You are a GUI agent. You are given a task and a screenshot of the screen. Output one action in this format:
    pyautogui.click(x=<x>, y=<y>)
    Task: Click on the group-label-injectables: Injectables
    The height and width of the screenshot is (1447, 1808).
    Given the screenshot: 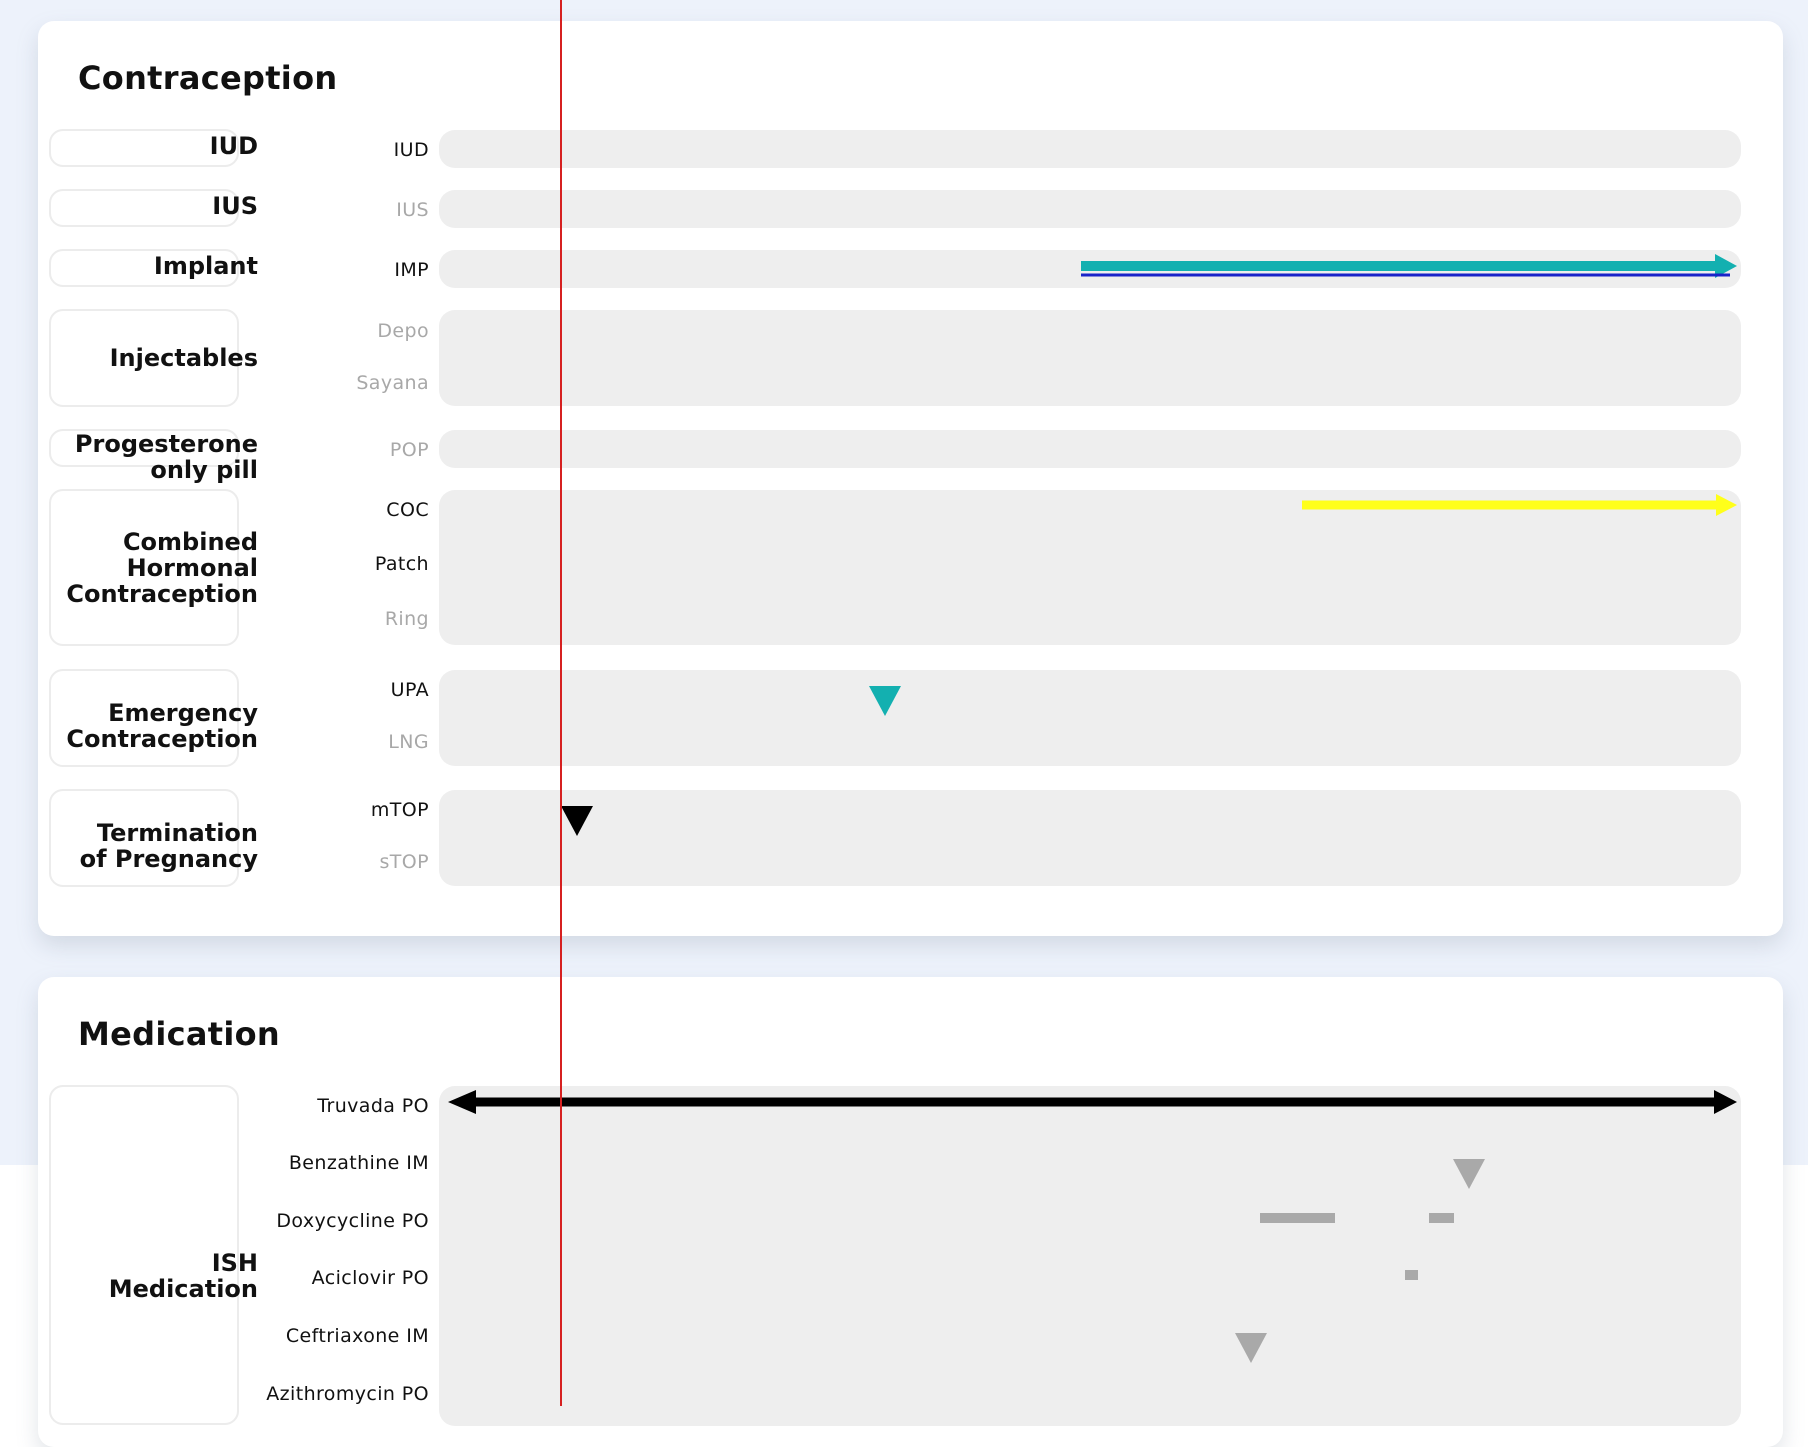 What is the action you would take?
    pyautogui.click(x=138, y=358)
    